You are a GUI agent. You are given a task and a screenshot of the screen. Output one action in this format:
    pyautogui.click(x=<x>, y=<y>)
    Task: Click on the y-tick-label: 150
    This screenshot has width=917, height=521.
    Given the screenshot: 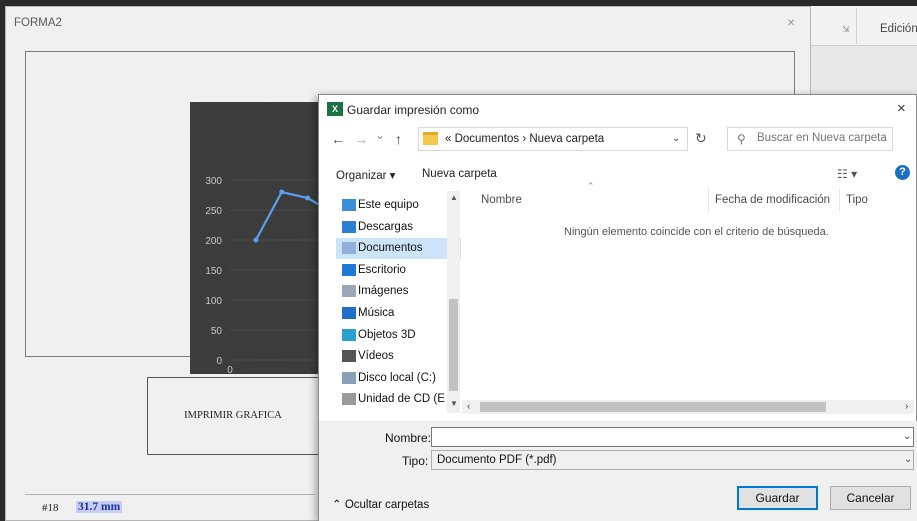 What is the action you would take?
    pyautogui.click(x=213, y=271)
    